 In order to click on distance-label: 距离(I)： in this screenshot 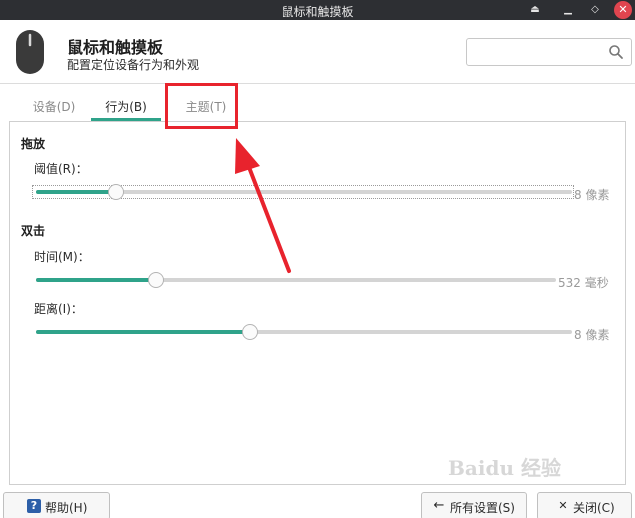, I will do `click(58, 309)`.